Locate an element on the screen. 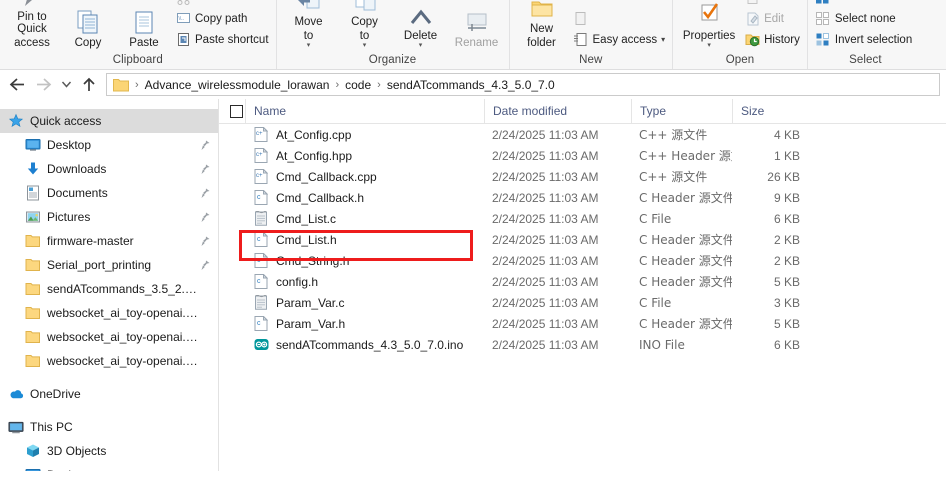  folder-icon is located at coordinates (33, 241).